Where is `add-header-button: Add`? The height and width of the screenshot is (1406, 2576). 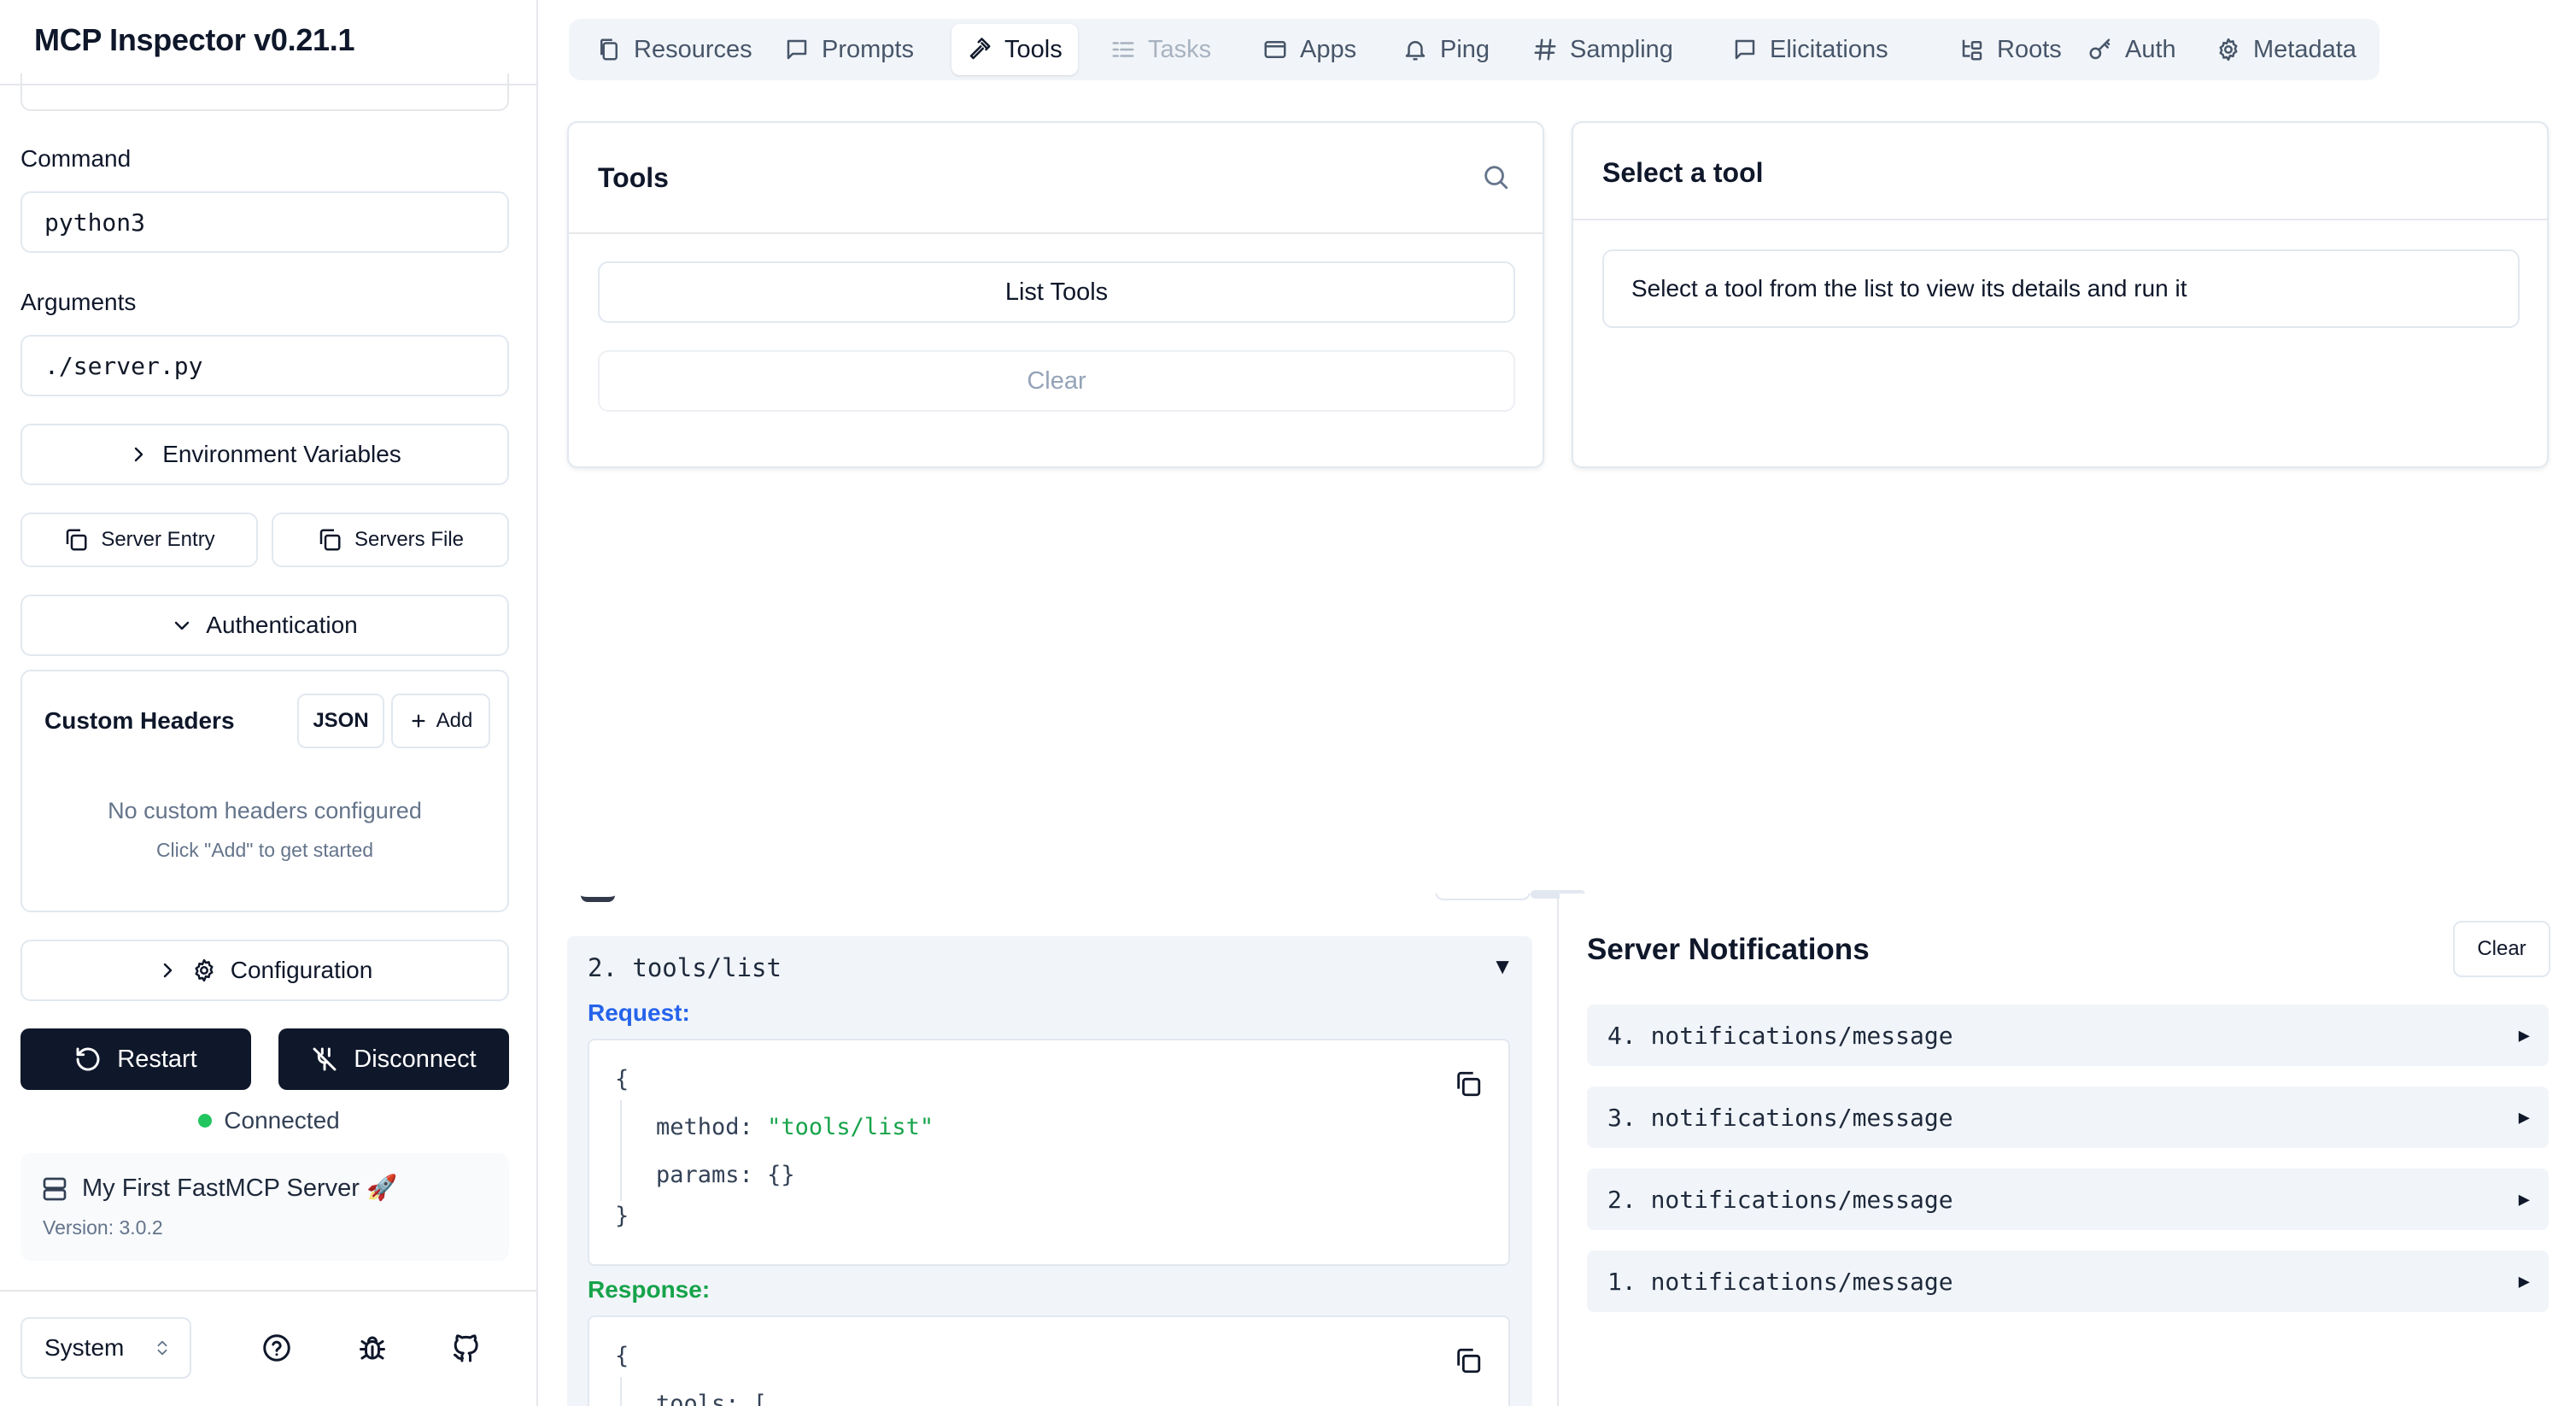
add-header-button: Add is located at coordinates (440, 721).